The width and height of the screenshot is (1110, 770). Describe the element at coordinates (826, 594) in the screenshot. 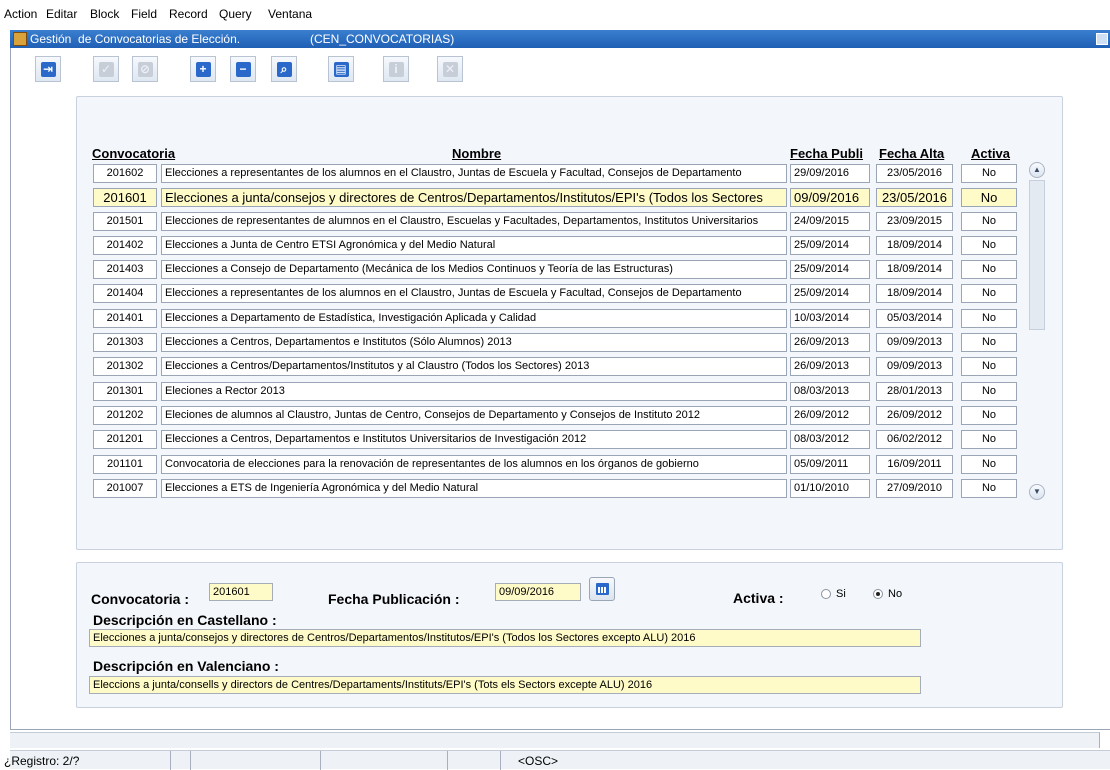

I see `activa-si-radio` at that location.